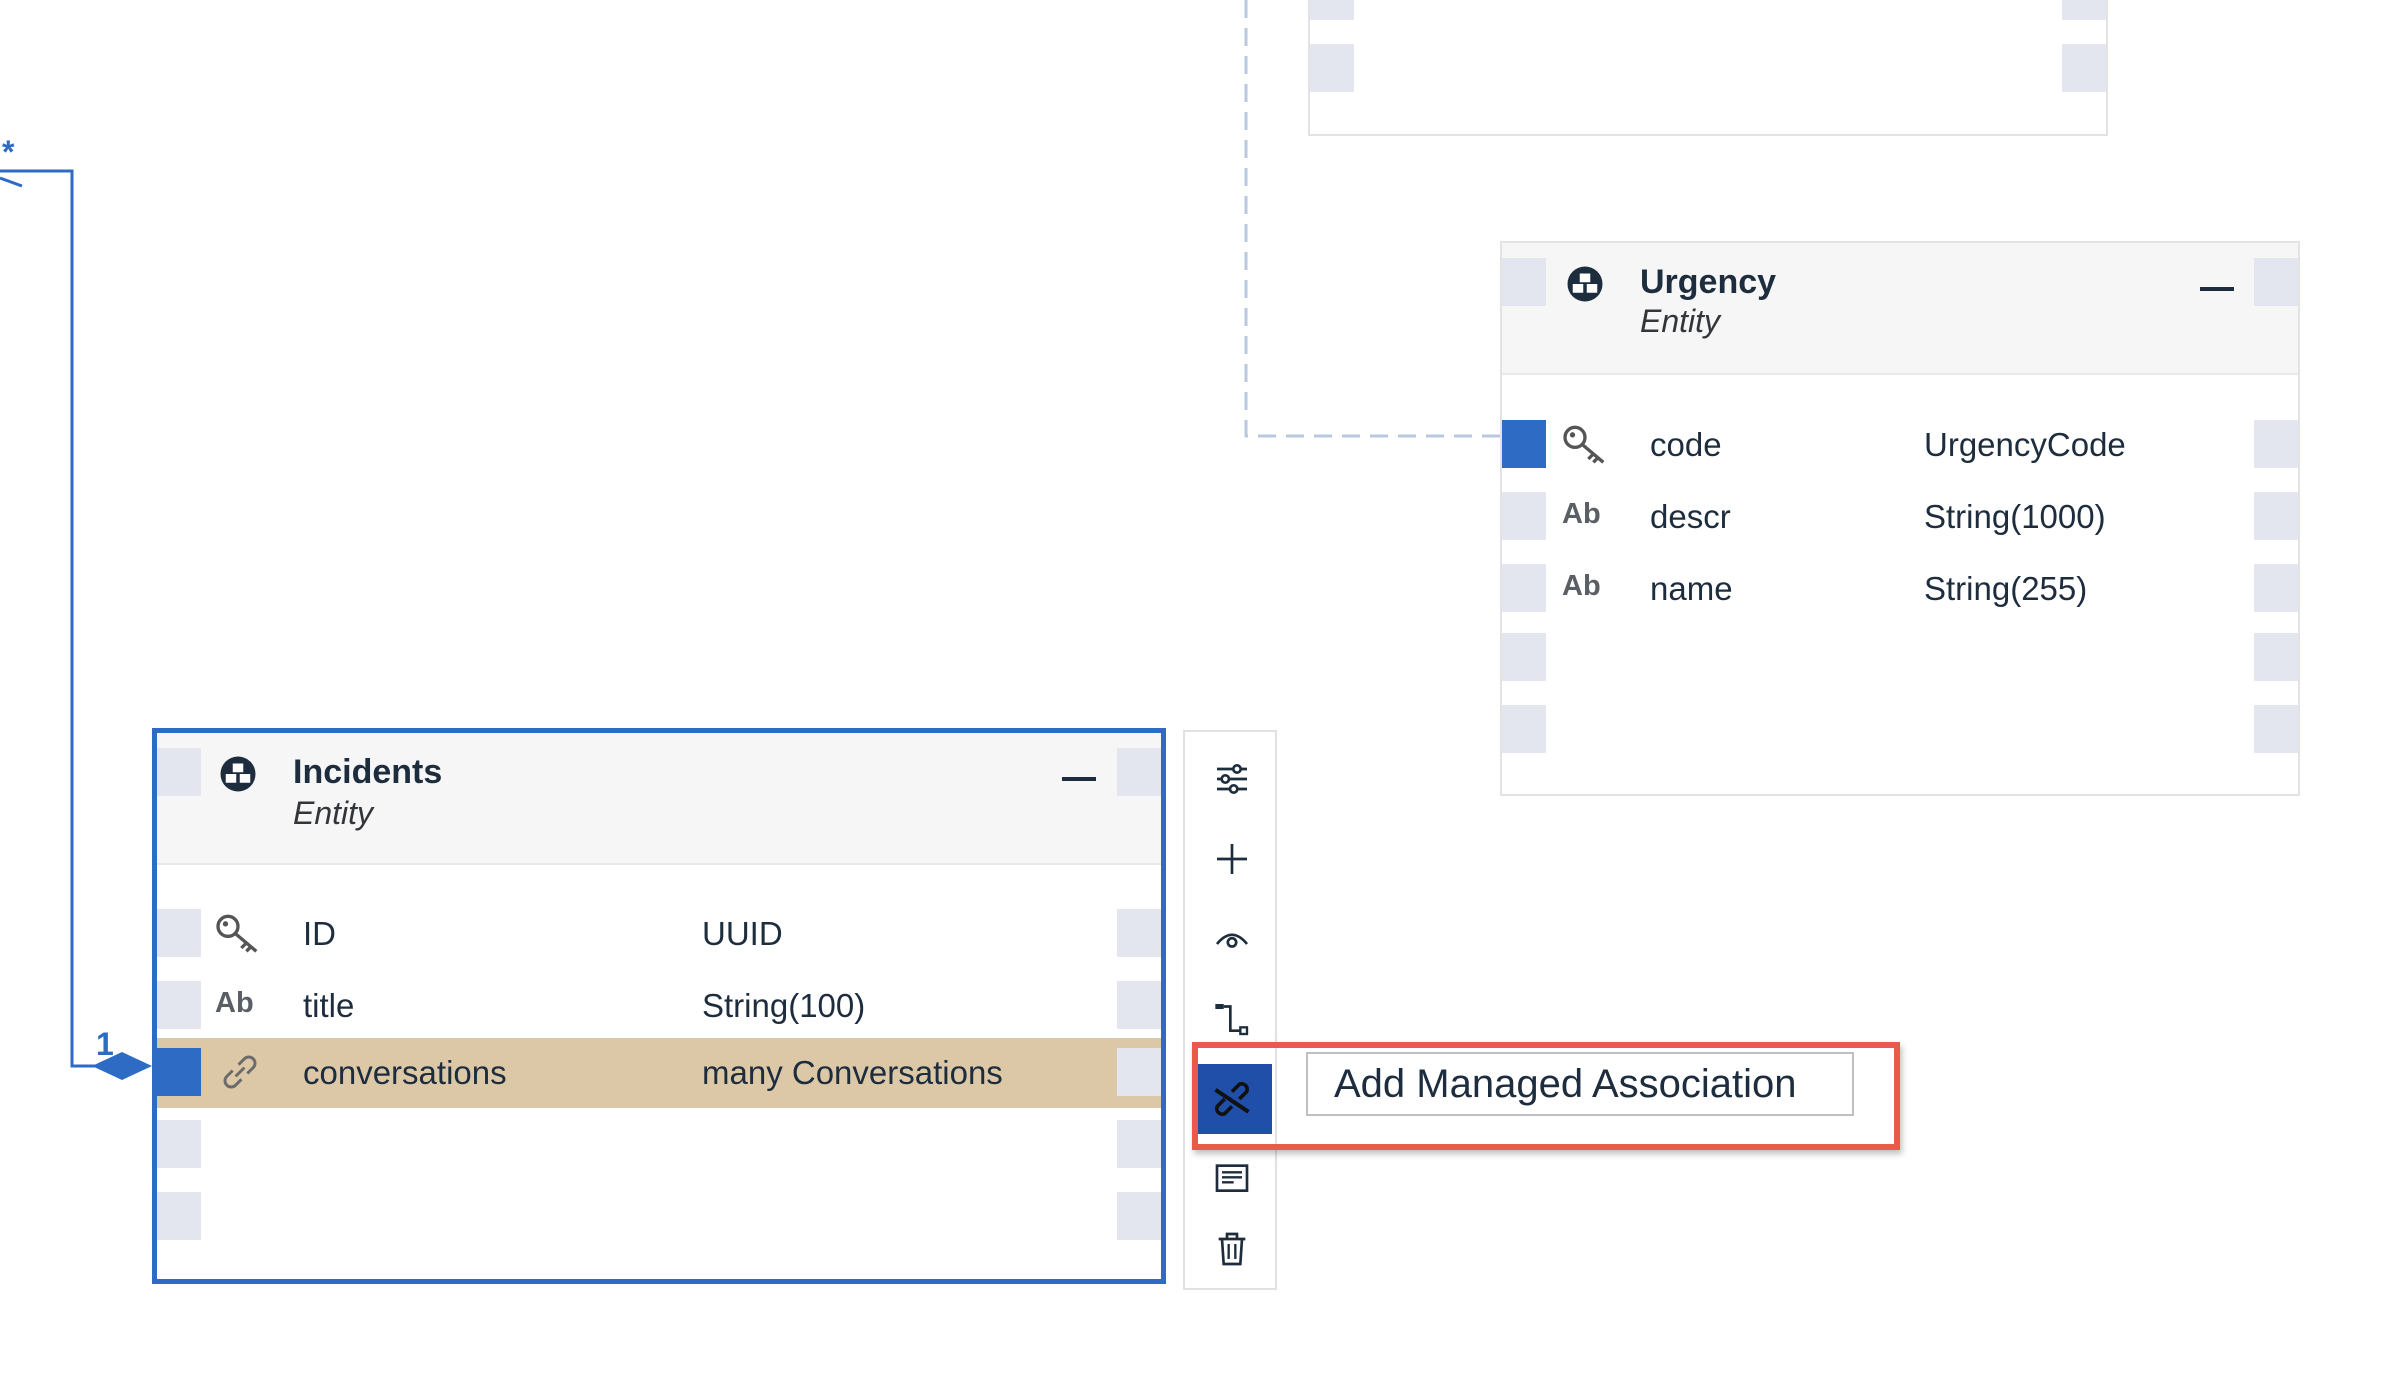 The width and height of the screenshot is (2392, 1392). What do you see at coordinates (1686, 444) in the screenshot?
I see `field-name: code` at bounding box center [1686, 444].